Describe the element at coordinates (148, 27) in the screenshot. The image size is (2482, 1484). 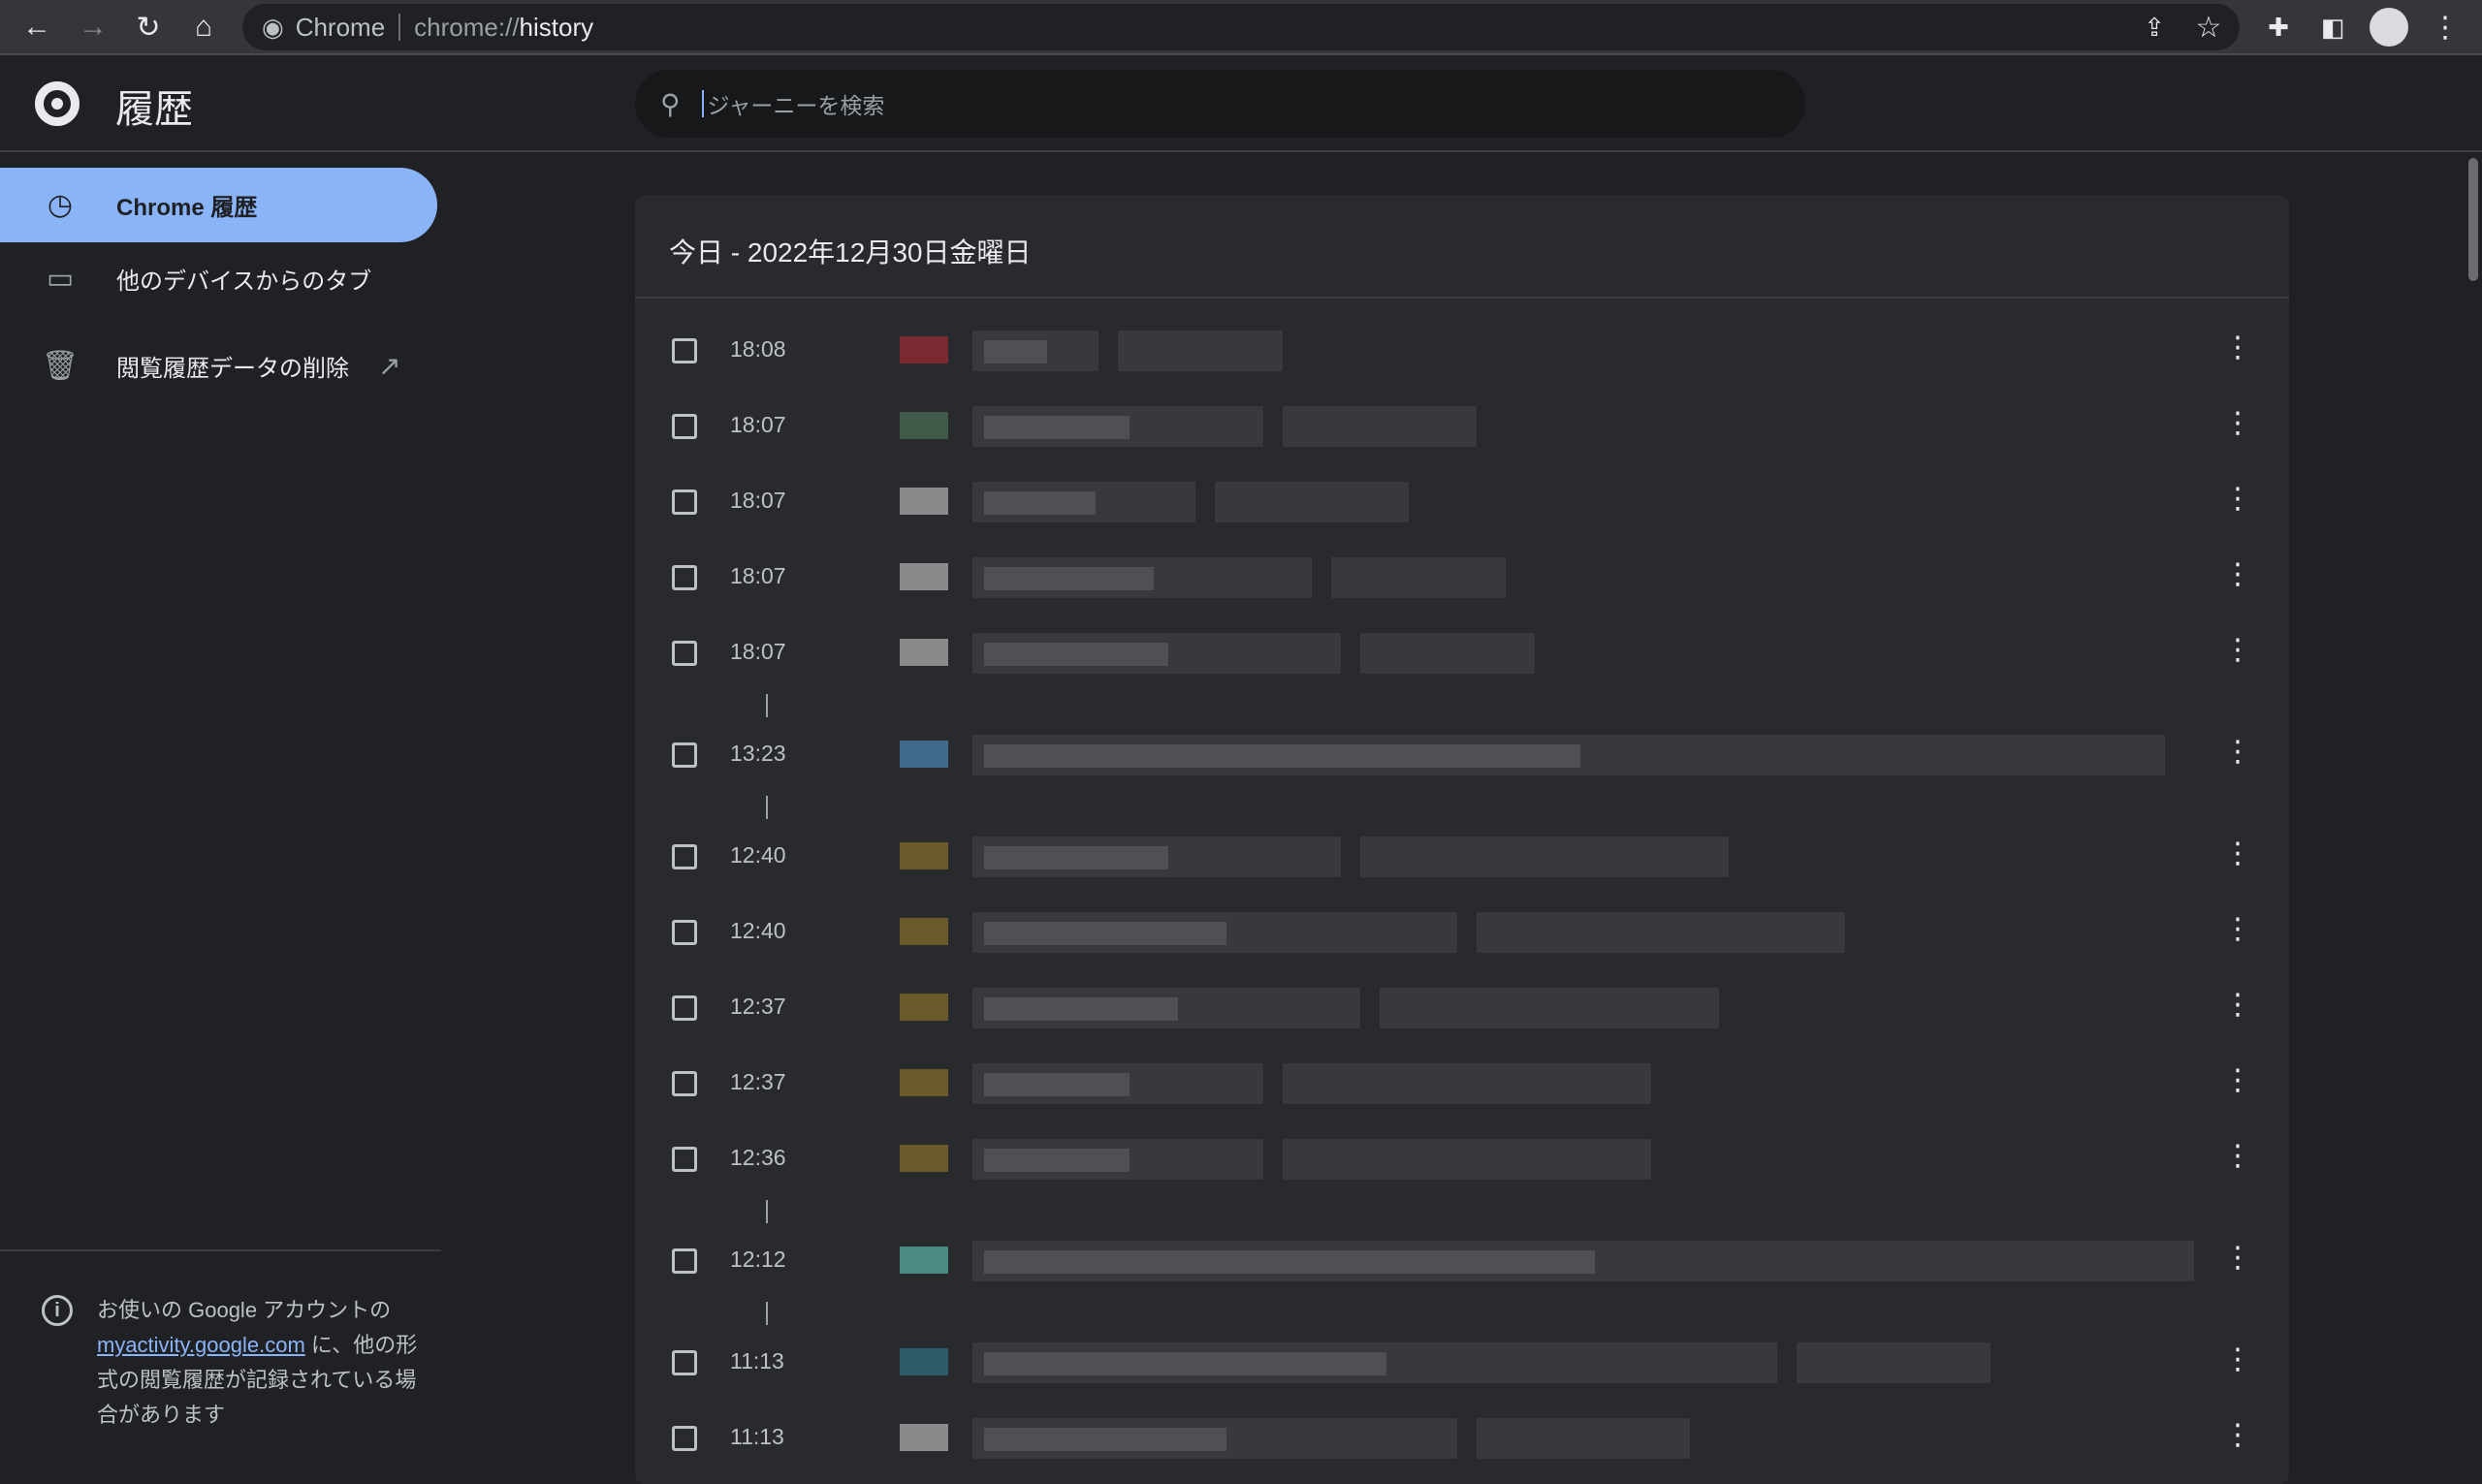
I see `reload-icon: ↻` at that location.